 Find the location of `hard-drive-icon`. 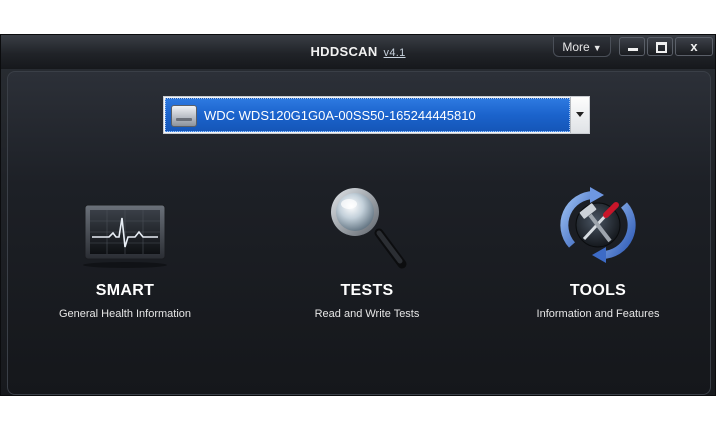

hard-drive-icon is located at coordinates (184, 116).